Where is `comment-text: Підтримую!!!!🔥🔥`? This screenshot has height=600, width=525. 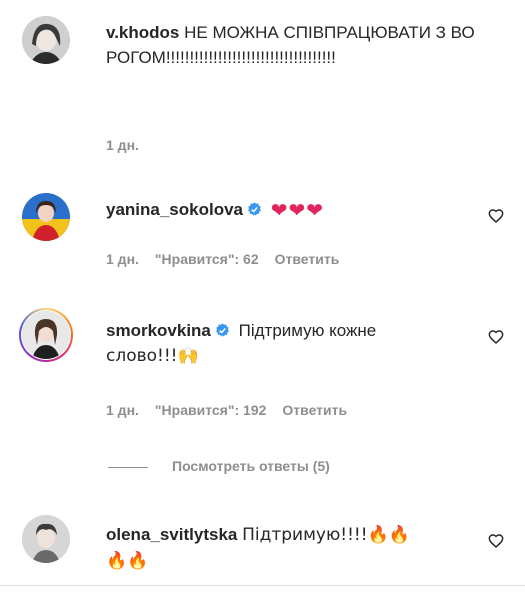
comment-text: Підтримую!!!!🔥🔥 is located at coordinates (326, 535).